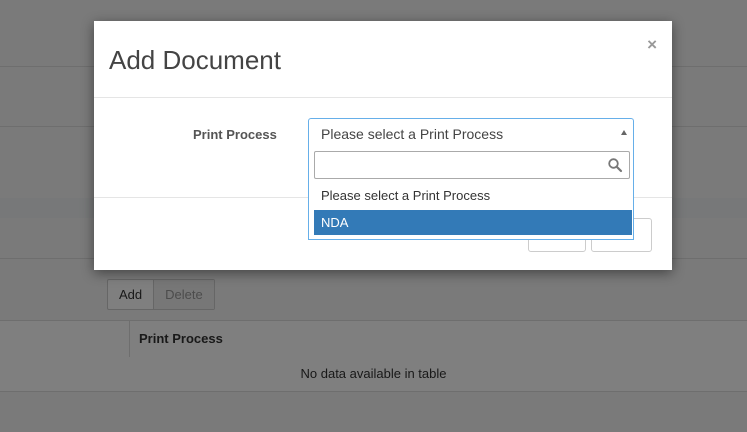 This screenshot has height=432, width=747. Describe the element at coordinates (235, 134) in the screenshot. I see `print-process-label: Print Process` at that location.